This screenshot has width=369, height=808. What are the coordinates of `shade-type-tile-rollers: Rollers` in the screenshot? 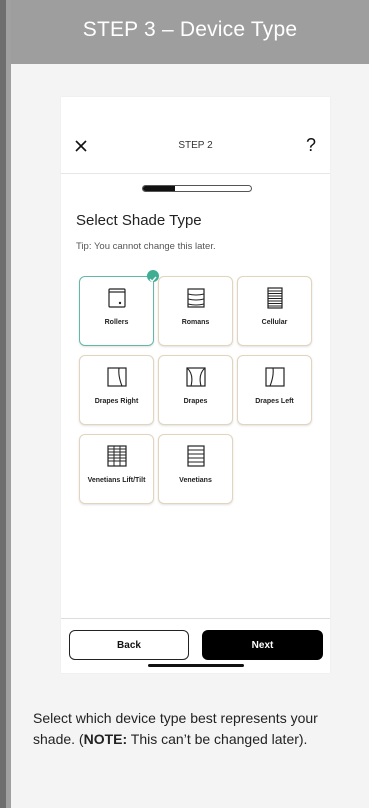 It's located at (116, 311).